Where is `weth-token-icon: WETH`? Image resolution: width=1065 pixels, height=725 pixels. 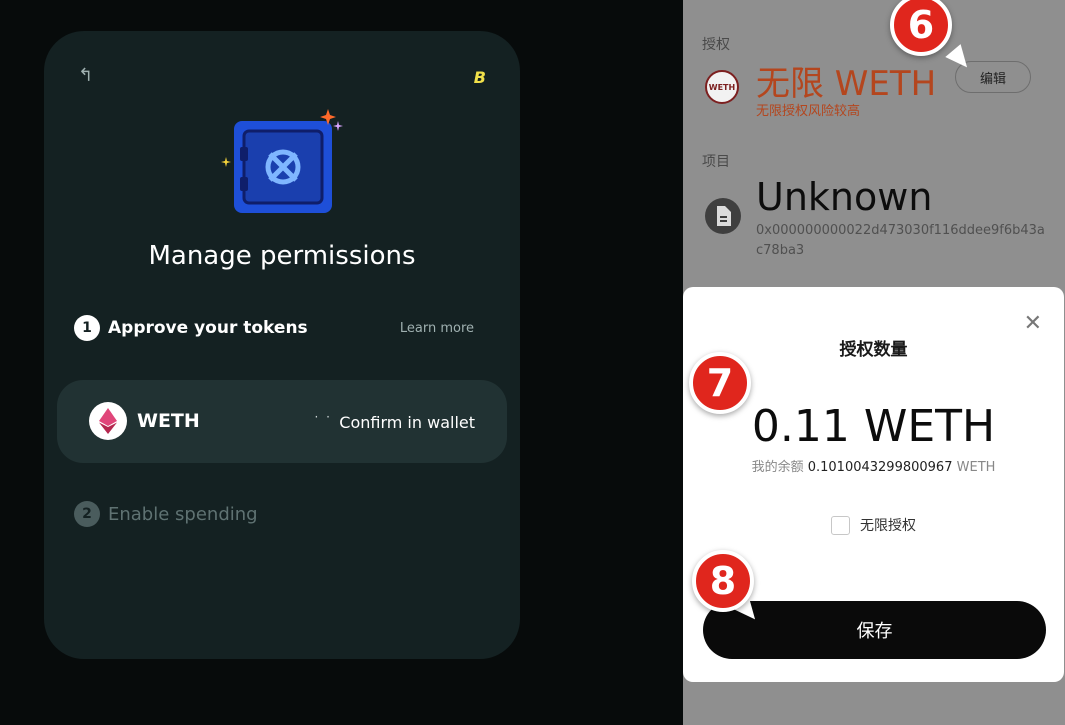
weth-token-icon: WETH is located at coordinates (722, 87).